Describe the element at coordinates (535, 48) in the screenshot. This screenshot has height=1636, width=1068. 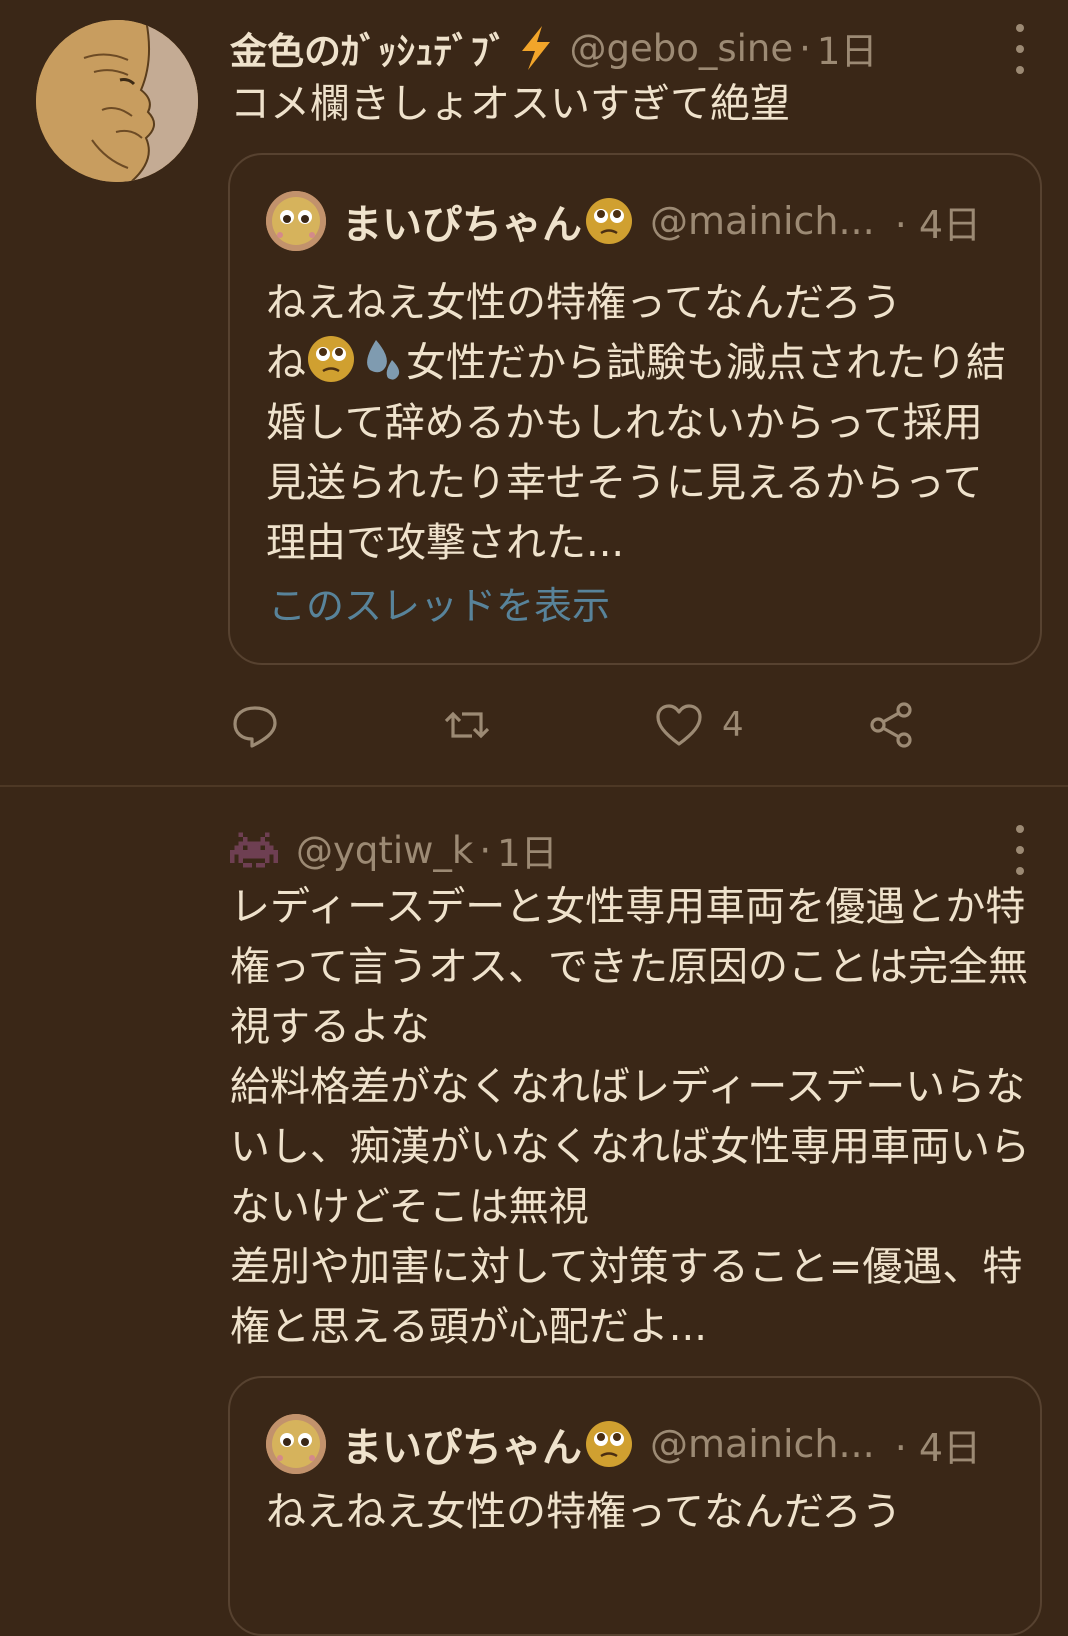
I see `bolt-emoji` at that location.